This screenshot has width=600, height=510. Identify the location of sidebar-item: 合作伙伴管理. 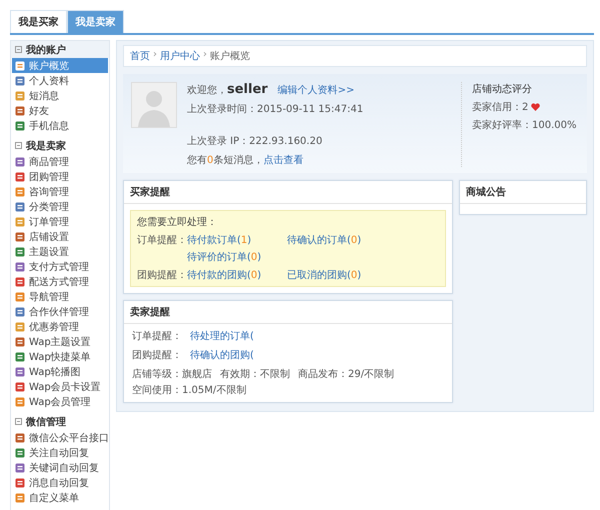
(60, 311).